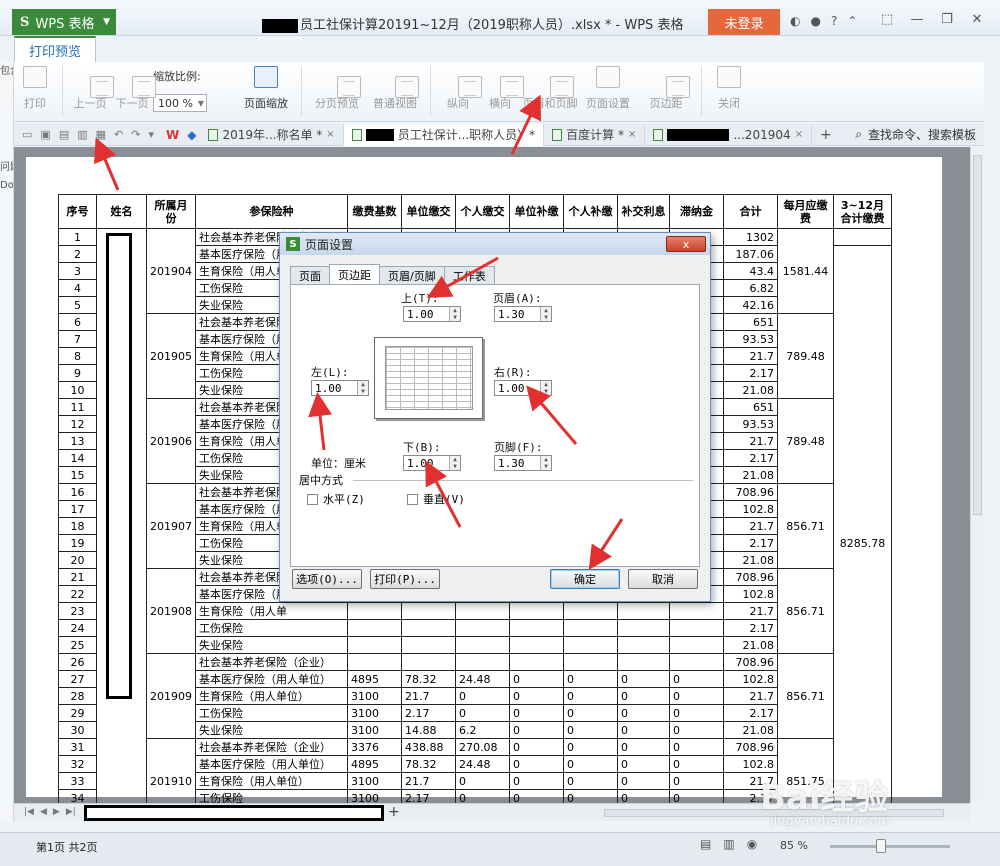  Describe the element at coordinates (752, 844) in the screenshot. I see `eye-protect-icon: ◉` at that location.